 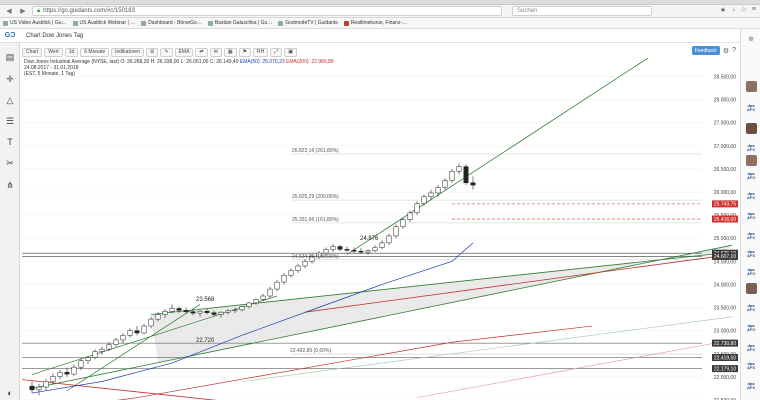 What do you see at coordinates (751, 39) in the screenshot?
I see `news-pin-icon: ⊕` at bounding box center [751, 39].